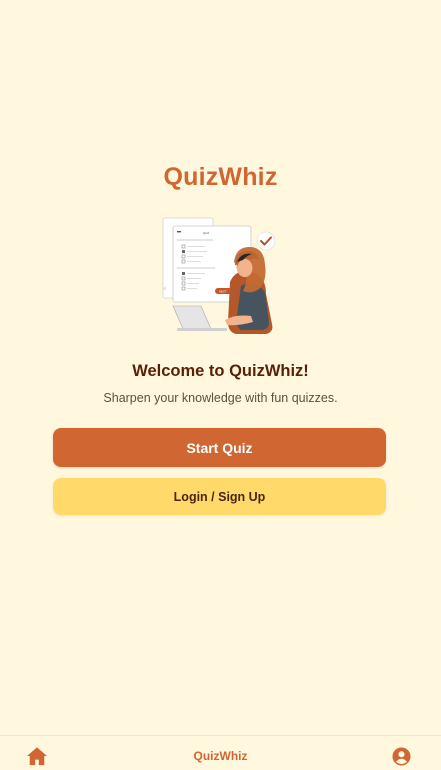 This screenshot has width=441, height=770. I want to click on login-signup-button: Login / Sign Up, so click(219, 496).